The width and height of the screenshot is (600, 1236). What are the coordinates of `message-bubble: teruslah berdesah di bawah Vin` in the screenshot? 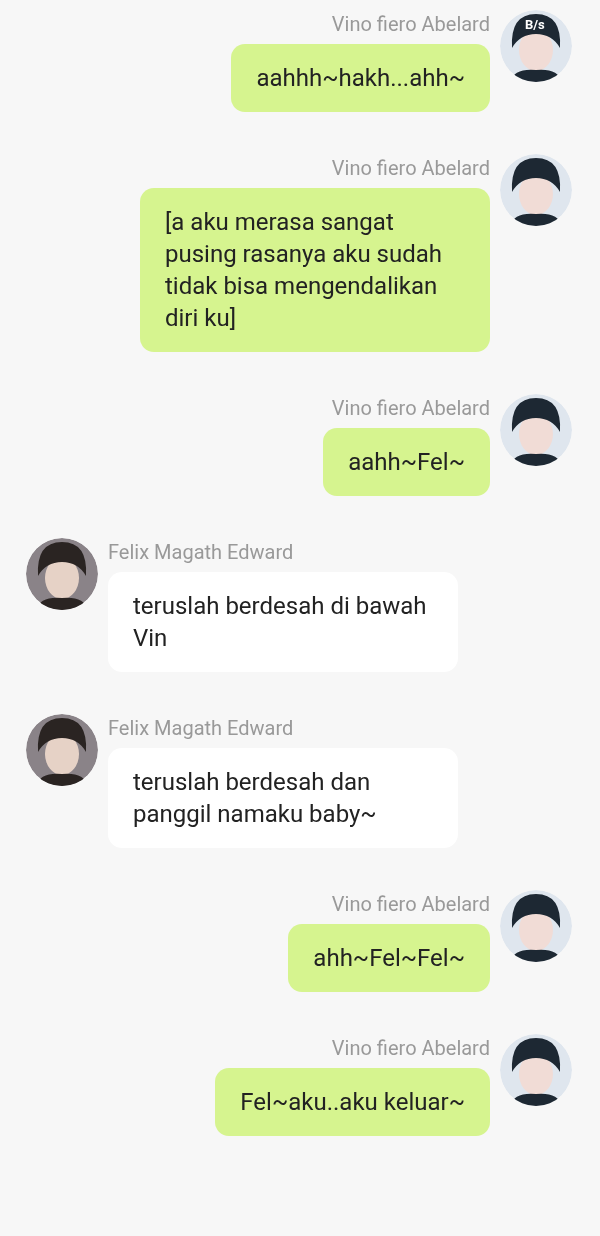 It's located at (283, 622).